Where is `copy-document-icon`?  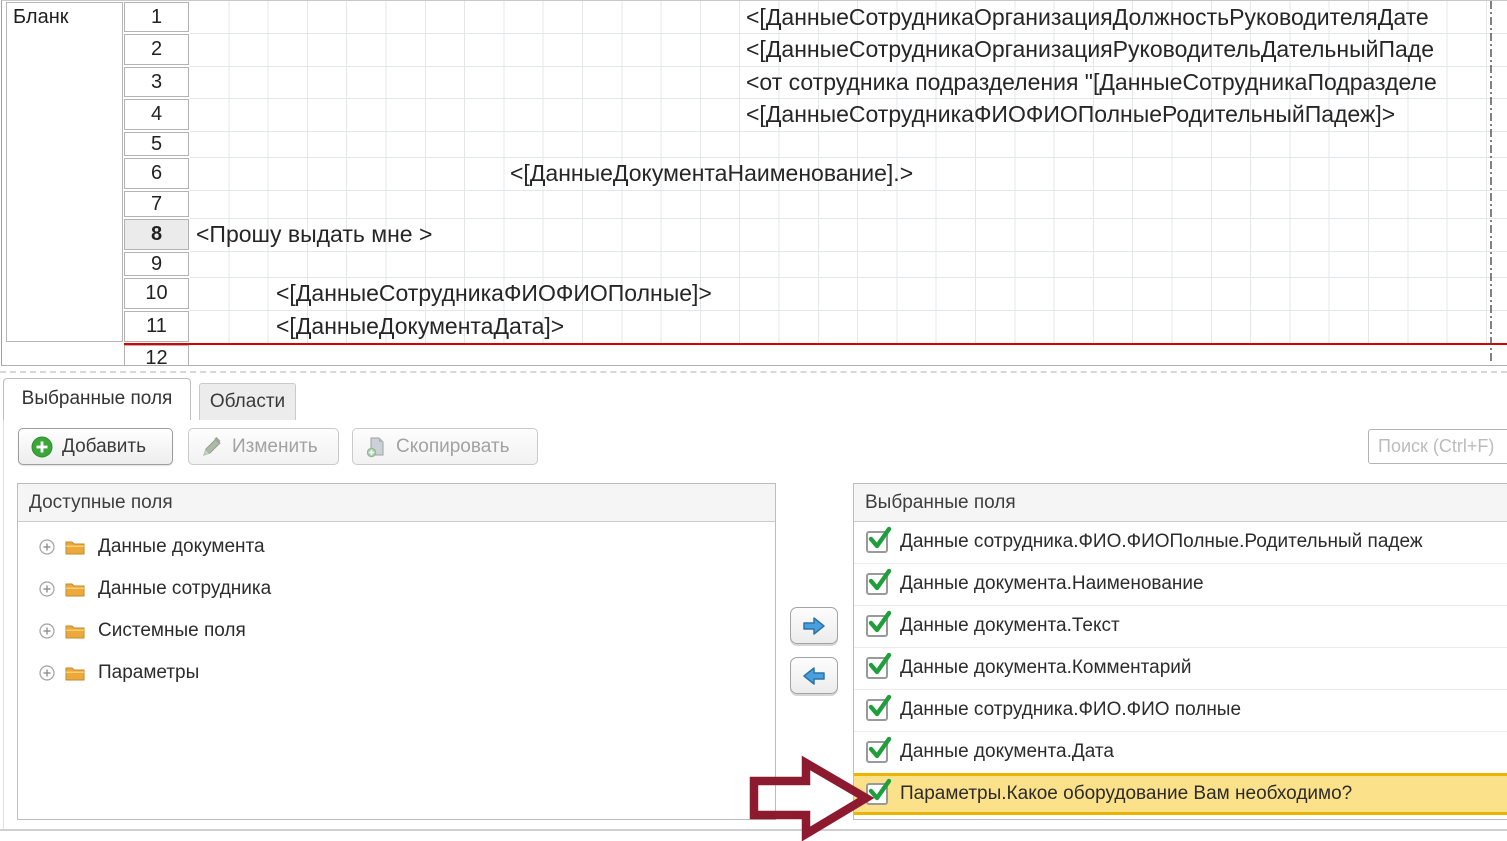 copy-document-icon is located at coordinates (375, 447).